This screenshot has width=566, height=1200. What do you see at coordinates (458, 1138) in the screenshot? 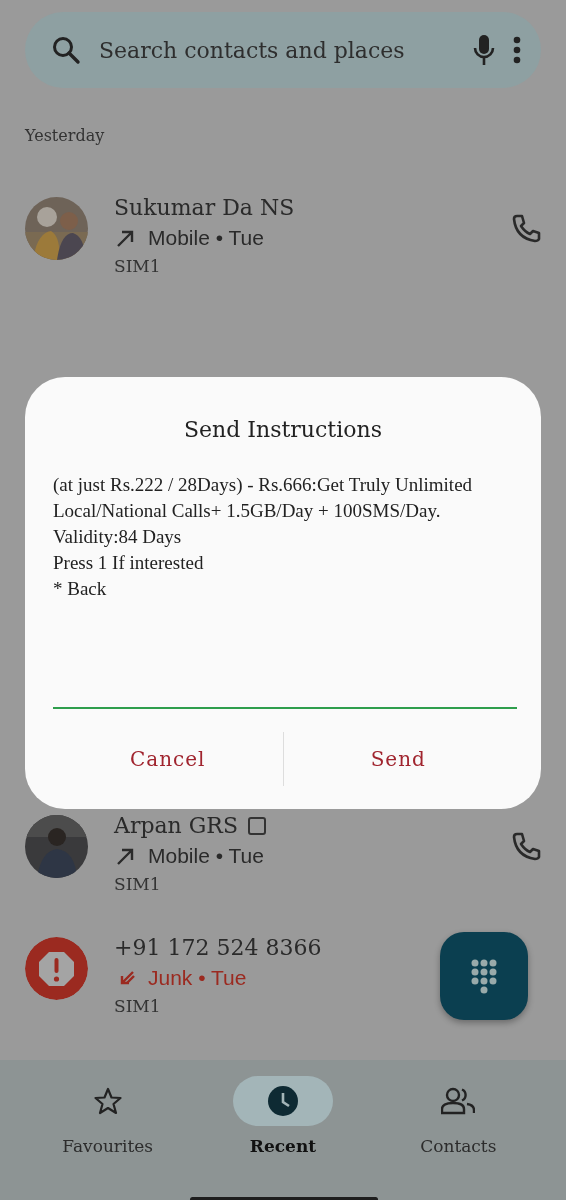
I see `nav-tab: Contacts` at bounding box center [458, 1138].